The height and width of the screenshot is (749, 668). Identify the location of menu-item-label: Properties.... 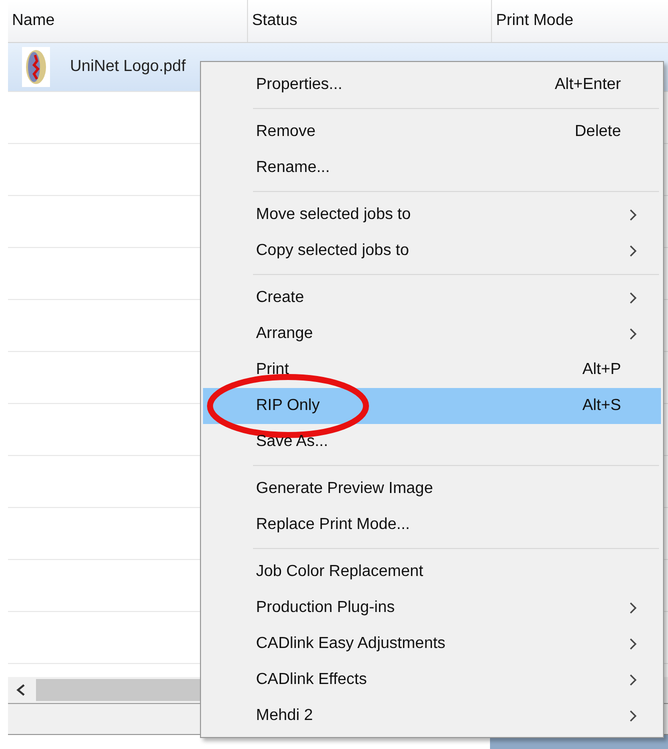
(300, 85).